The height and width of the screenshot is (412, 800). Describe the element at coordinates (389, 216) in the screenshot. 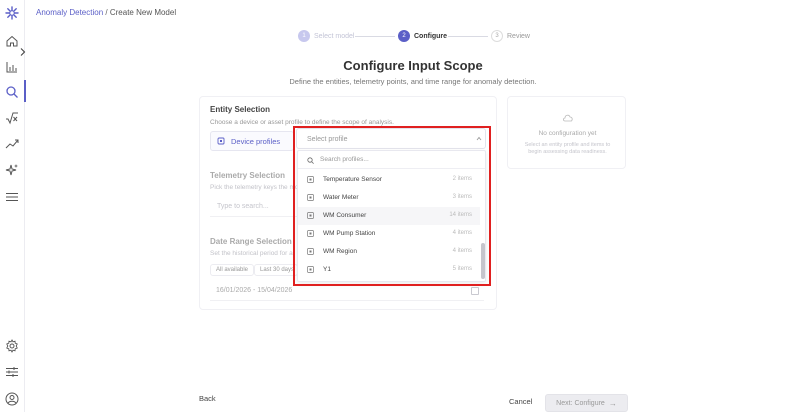

I see `profile-option-wm-consumer: WM Consumer 14 items` at that location.